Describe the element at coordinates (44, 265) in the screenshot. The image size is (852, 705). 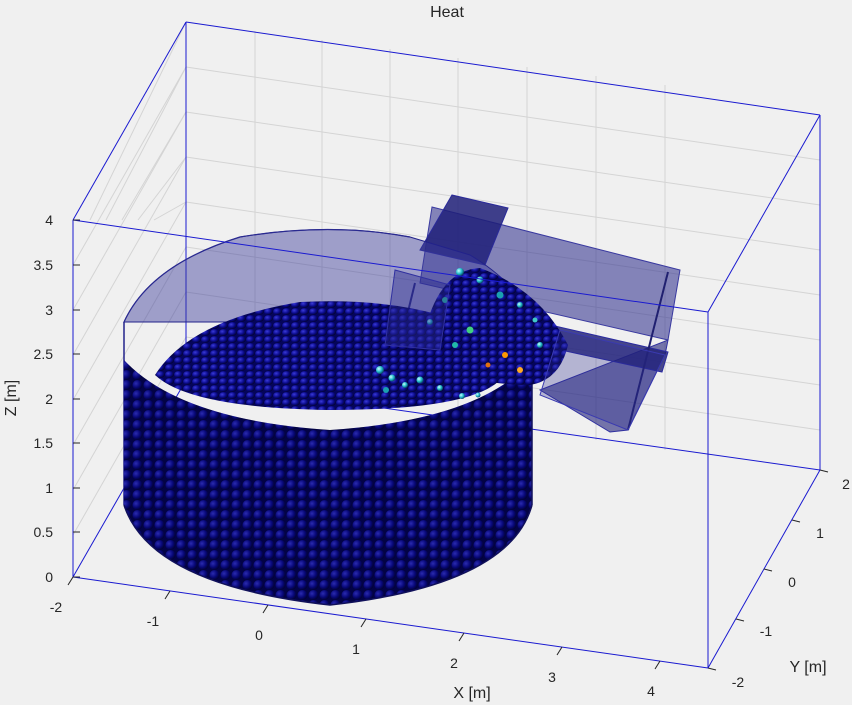
I see `z-tick-label: 3.5` at that location.